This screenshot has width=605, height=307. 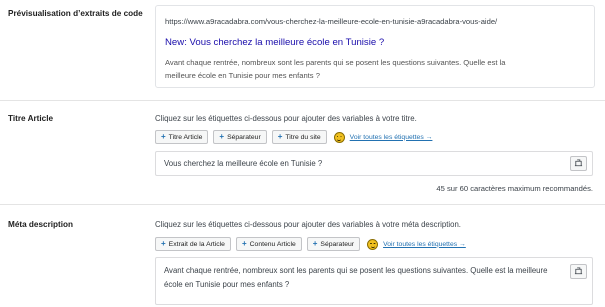 I want to click on counter-max: 60, so click(x=464, y=188).